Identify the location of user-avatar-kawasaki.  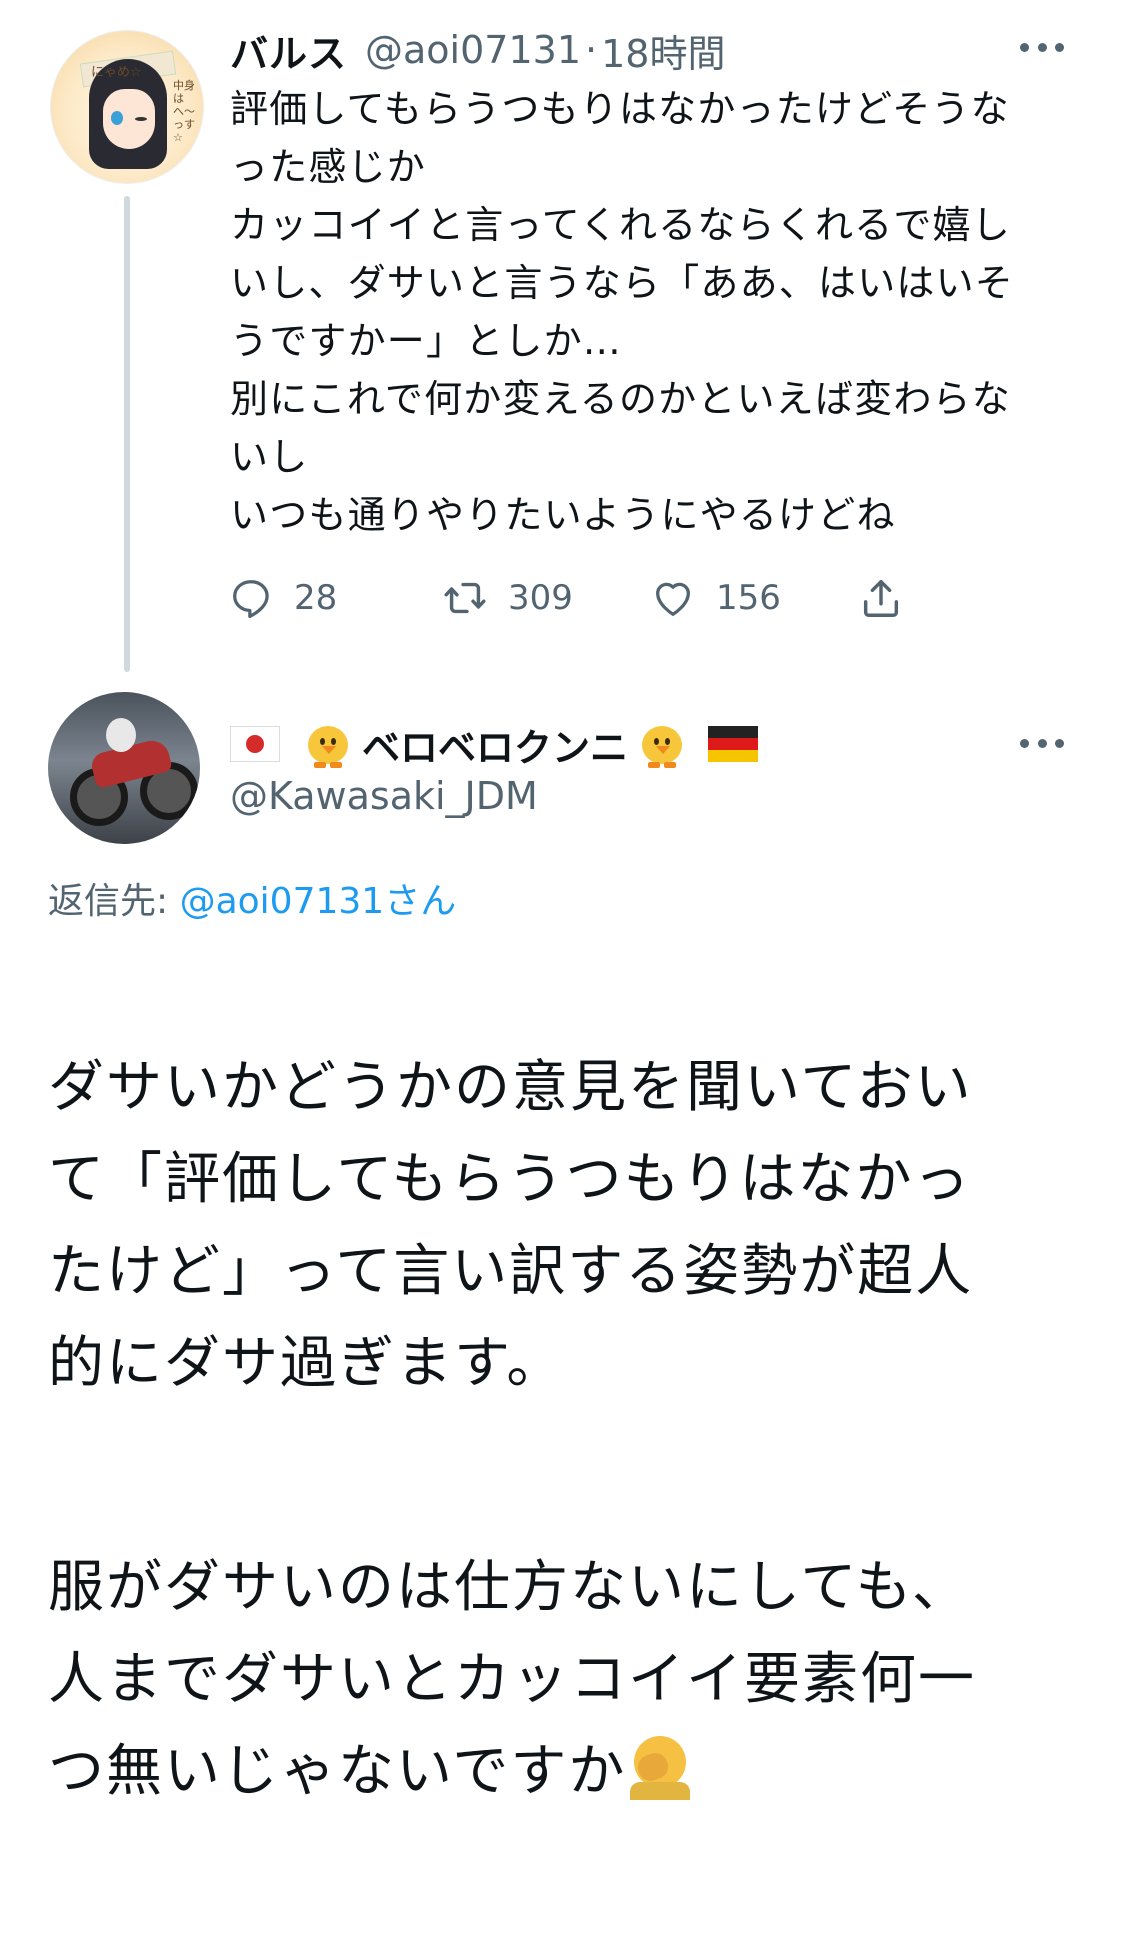
(124, 768).